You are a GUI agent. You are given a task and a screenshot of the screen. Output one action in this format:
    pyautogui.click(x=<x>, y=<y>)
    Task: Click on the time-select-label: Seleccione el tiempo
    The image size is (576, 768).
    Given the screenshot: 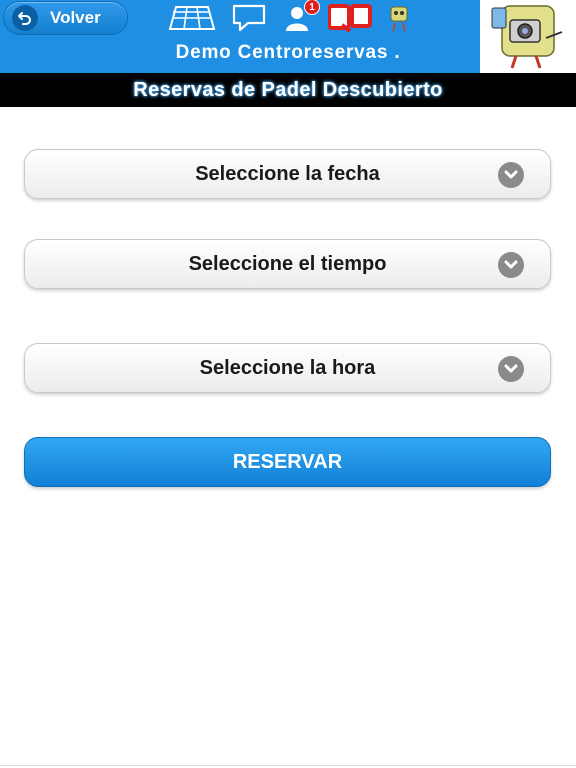 What is the action you would take?
    pyautogui.click(x=287, y=263)
    